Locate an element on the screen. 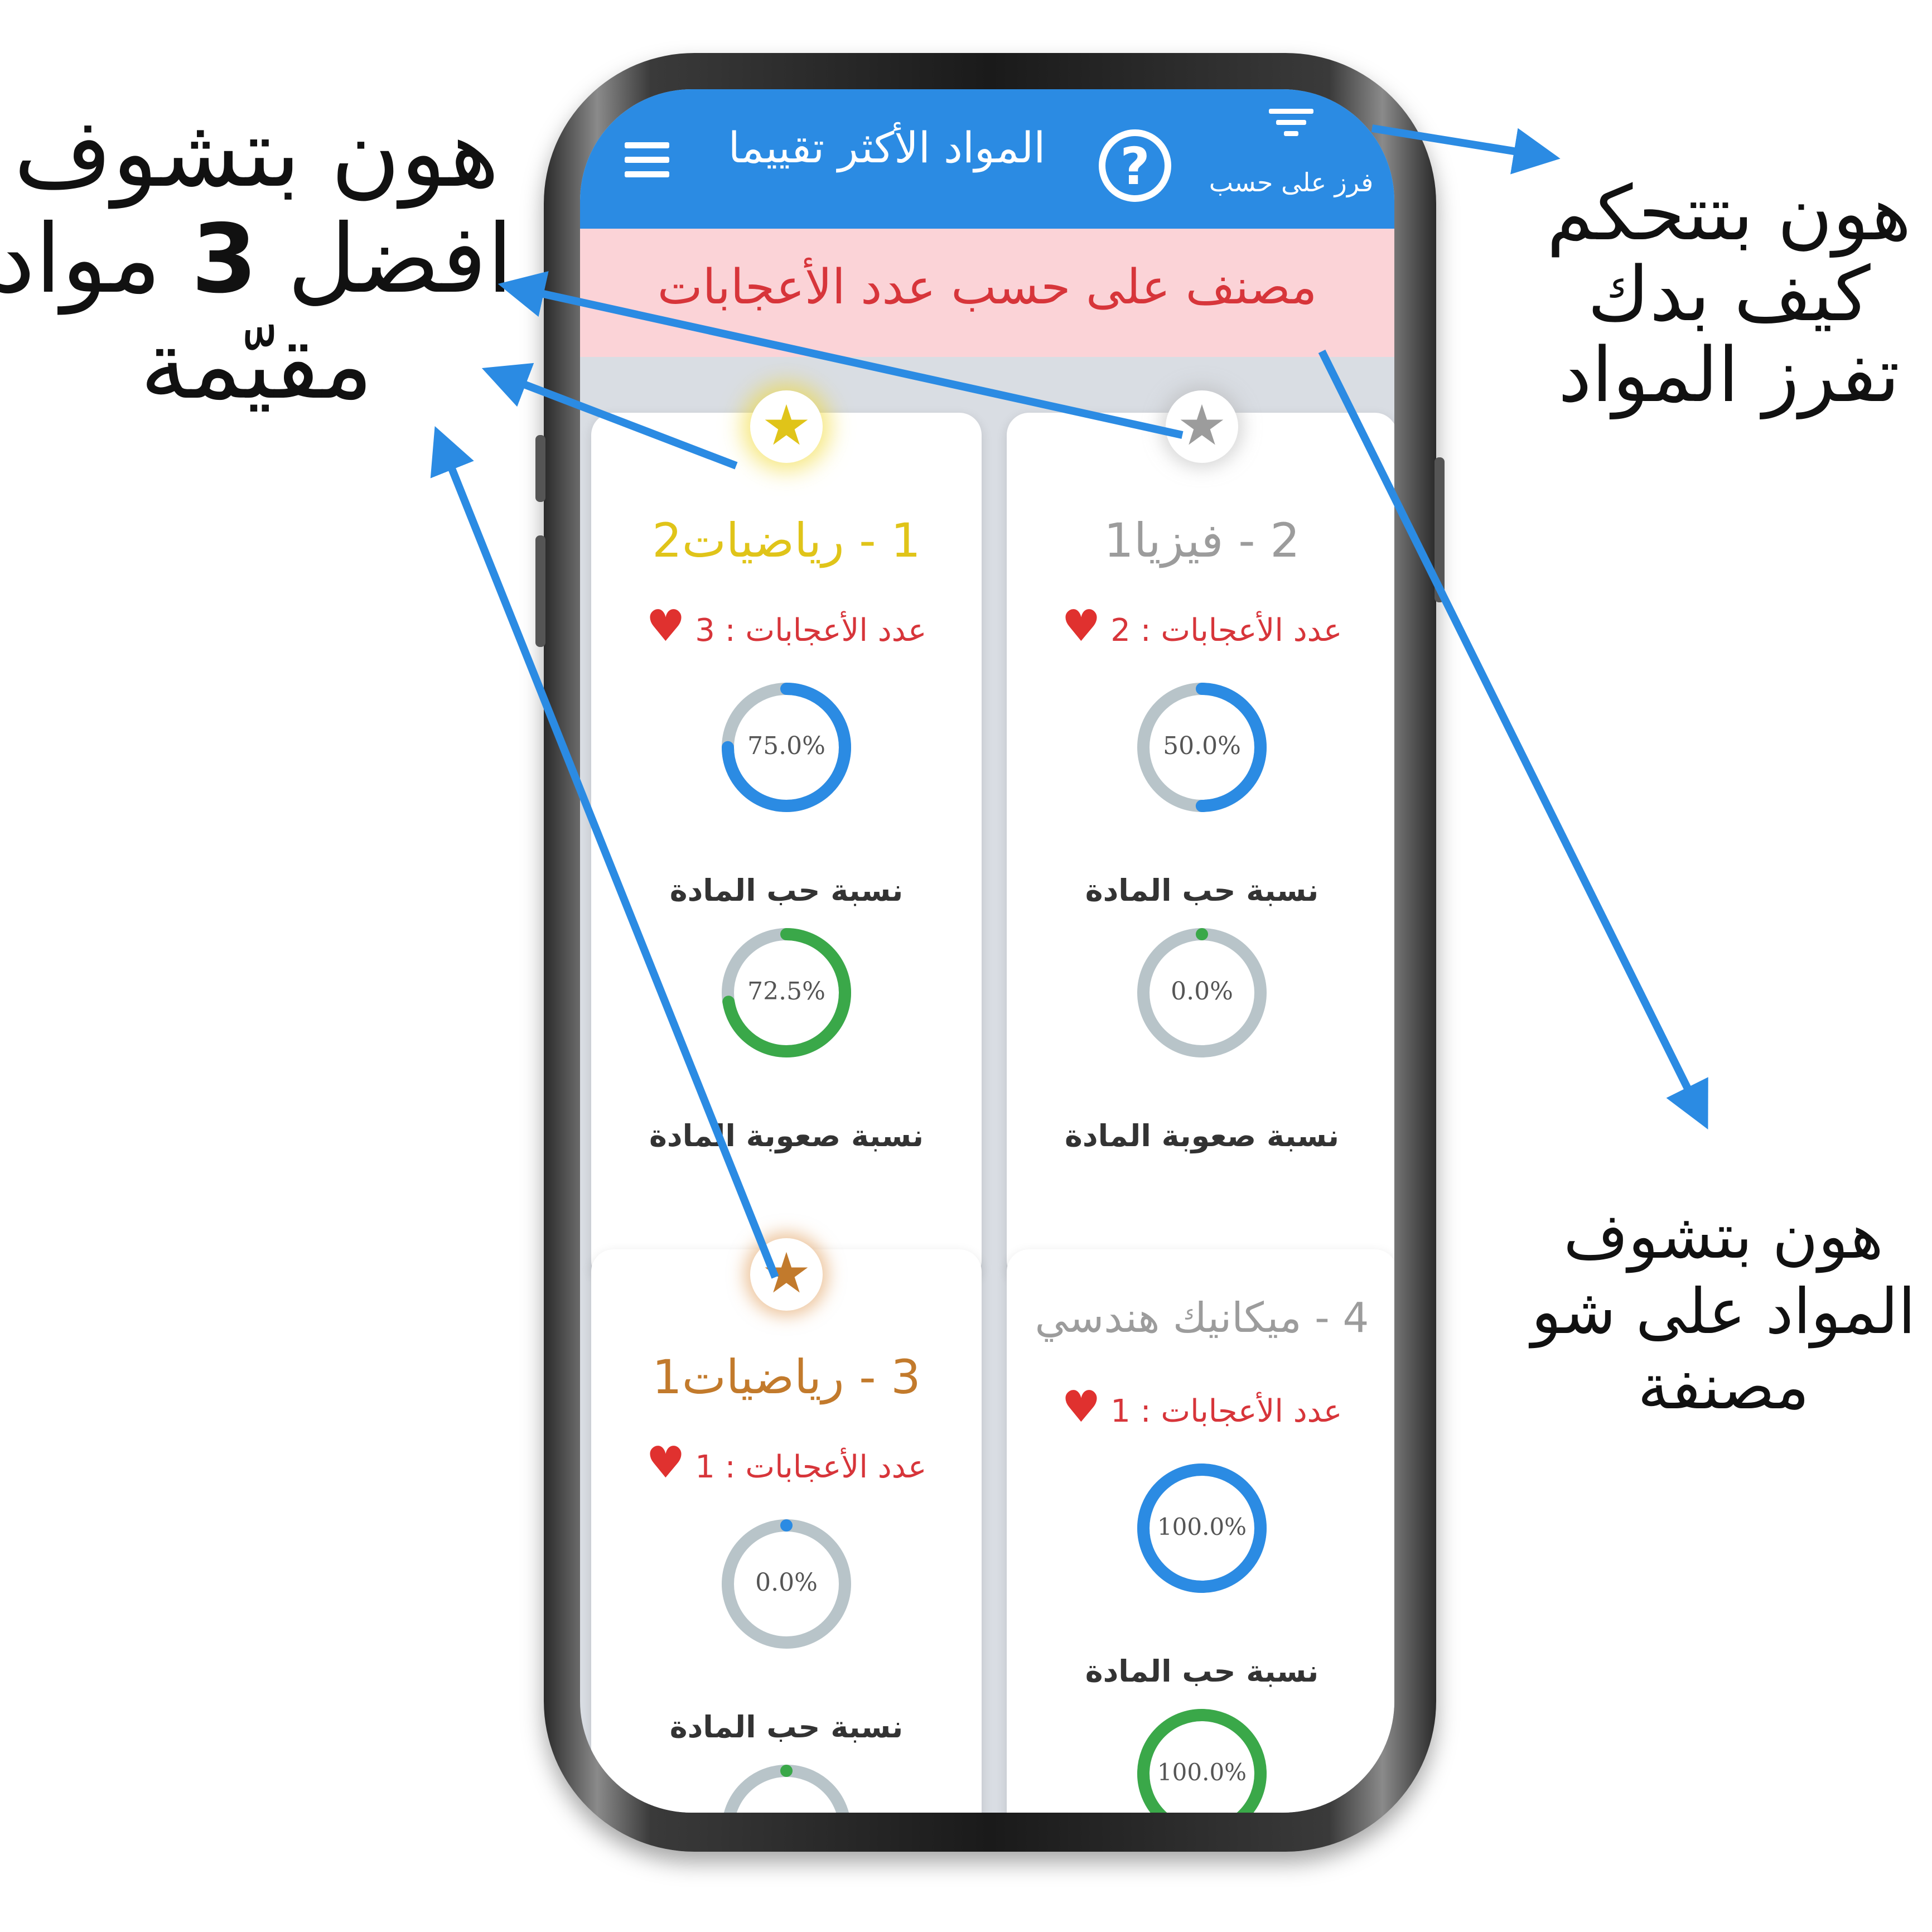 This screenshot has width=1932, height=1932. difficulty-ring: 0.0% is located at coordinates (1202, 992).